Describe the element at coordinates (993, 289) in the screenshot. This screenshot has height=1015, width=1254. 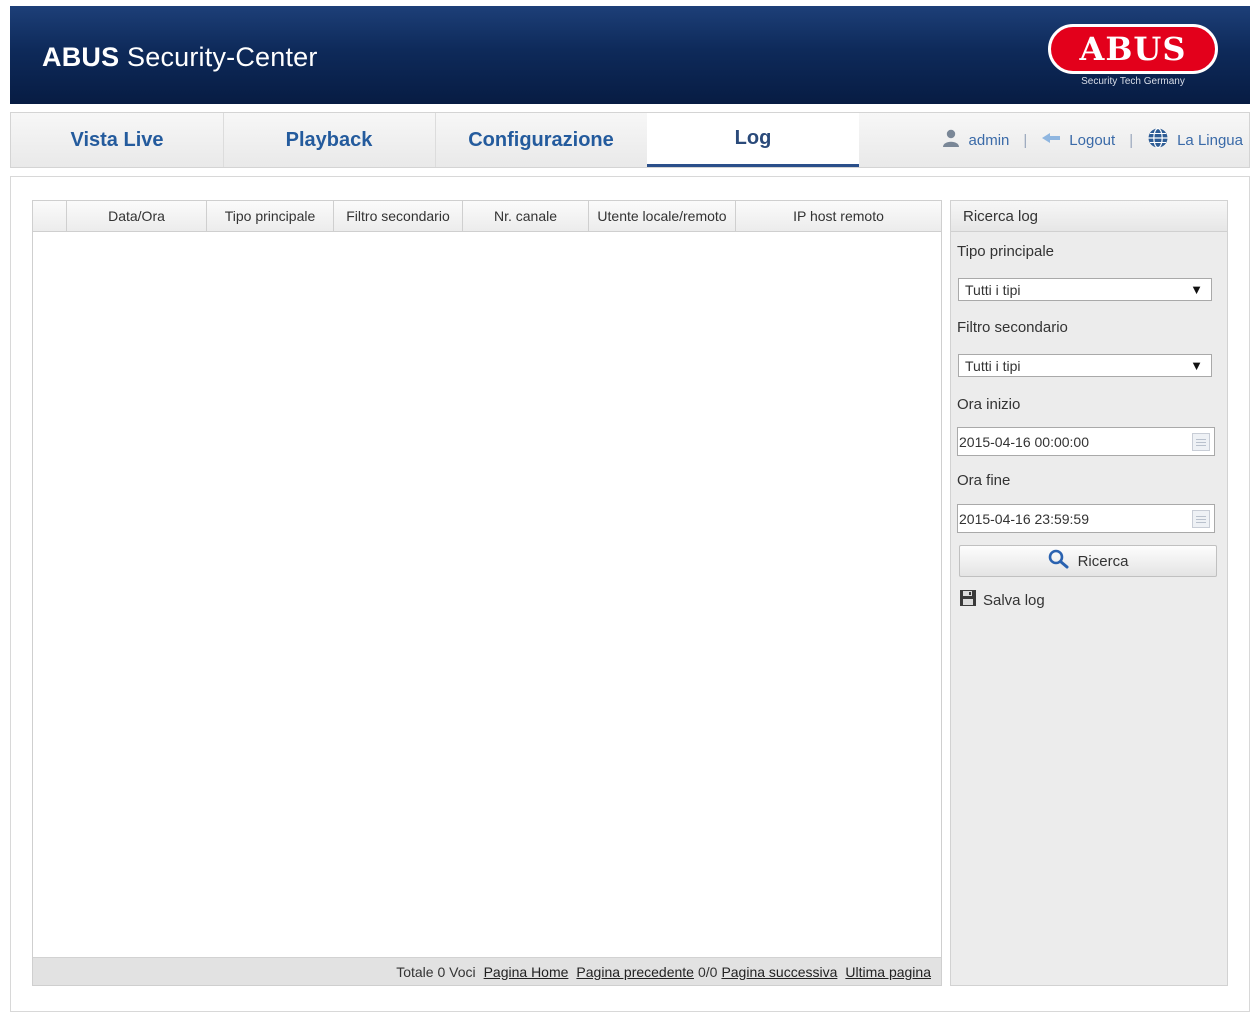
I see `main-type-value: Tutti i tipi` at that location.